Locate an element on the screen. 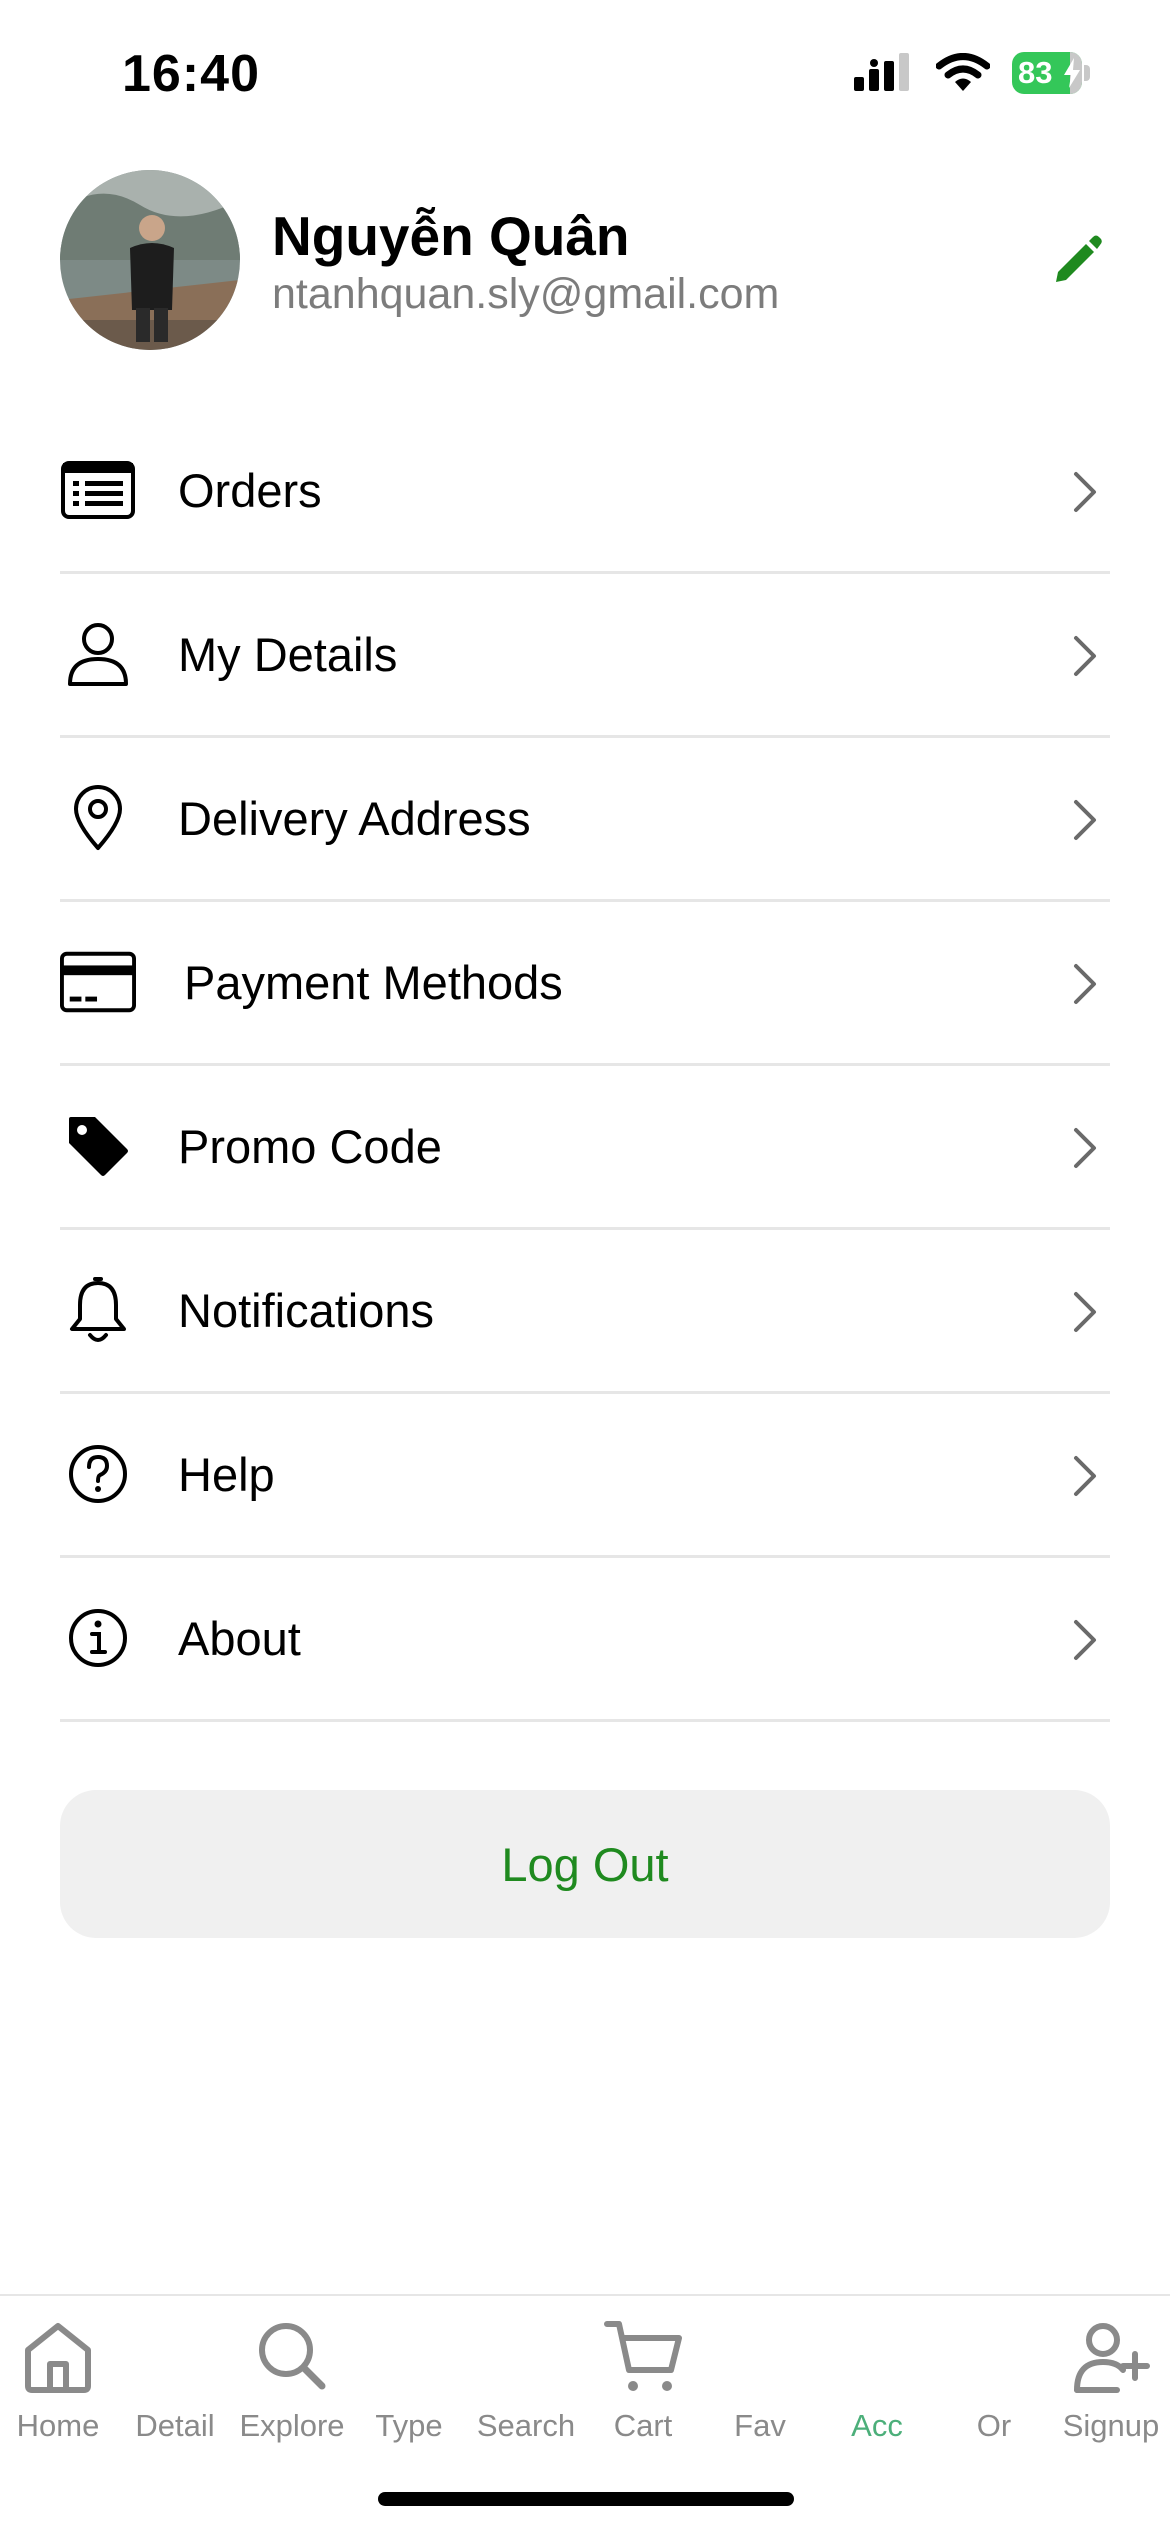 This screenshot has height=2534, width=1170. menu-label: Notifications is located at coordinates (306, 1310).